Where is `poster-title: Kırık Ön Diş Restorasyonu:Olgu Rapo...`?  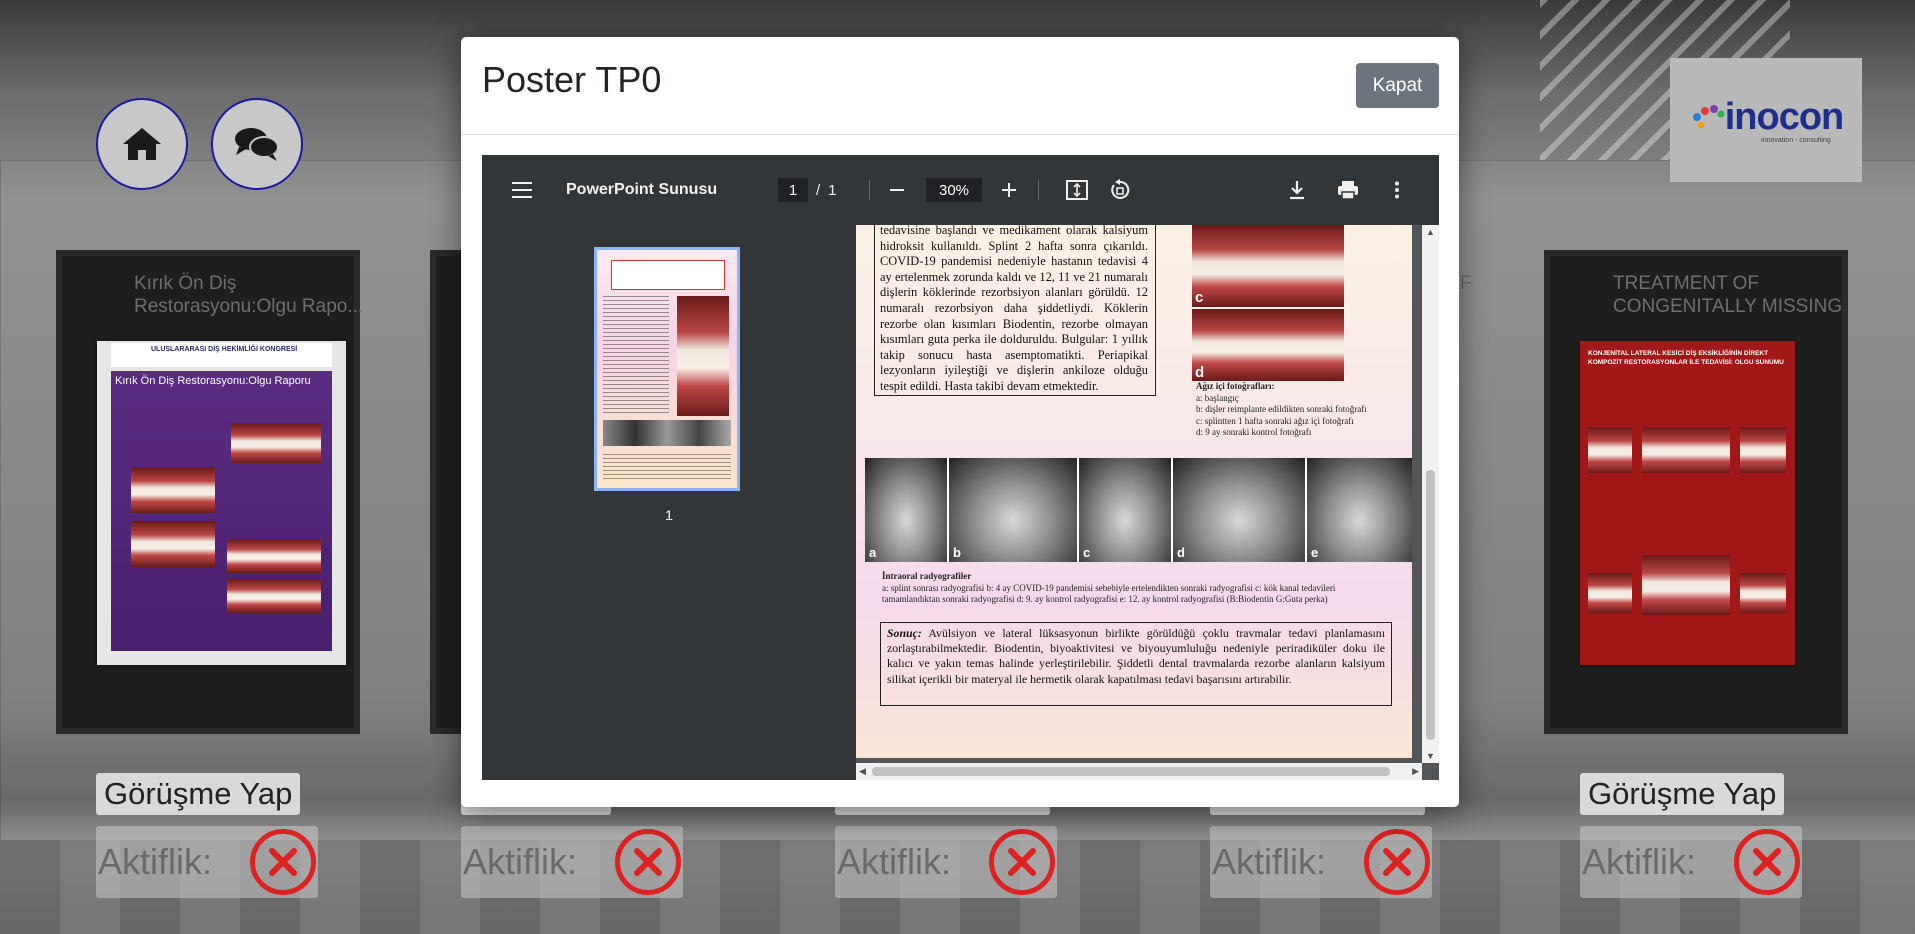 poster-title: Kırık Ön Diş Restorasyonu:Olgu Rapo... is located at coordinates (249, 295).